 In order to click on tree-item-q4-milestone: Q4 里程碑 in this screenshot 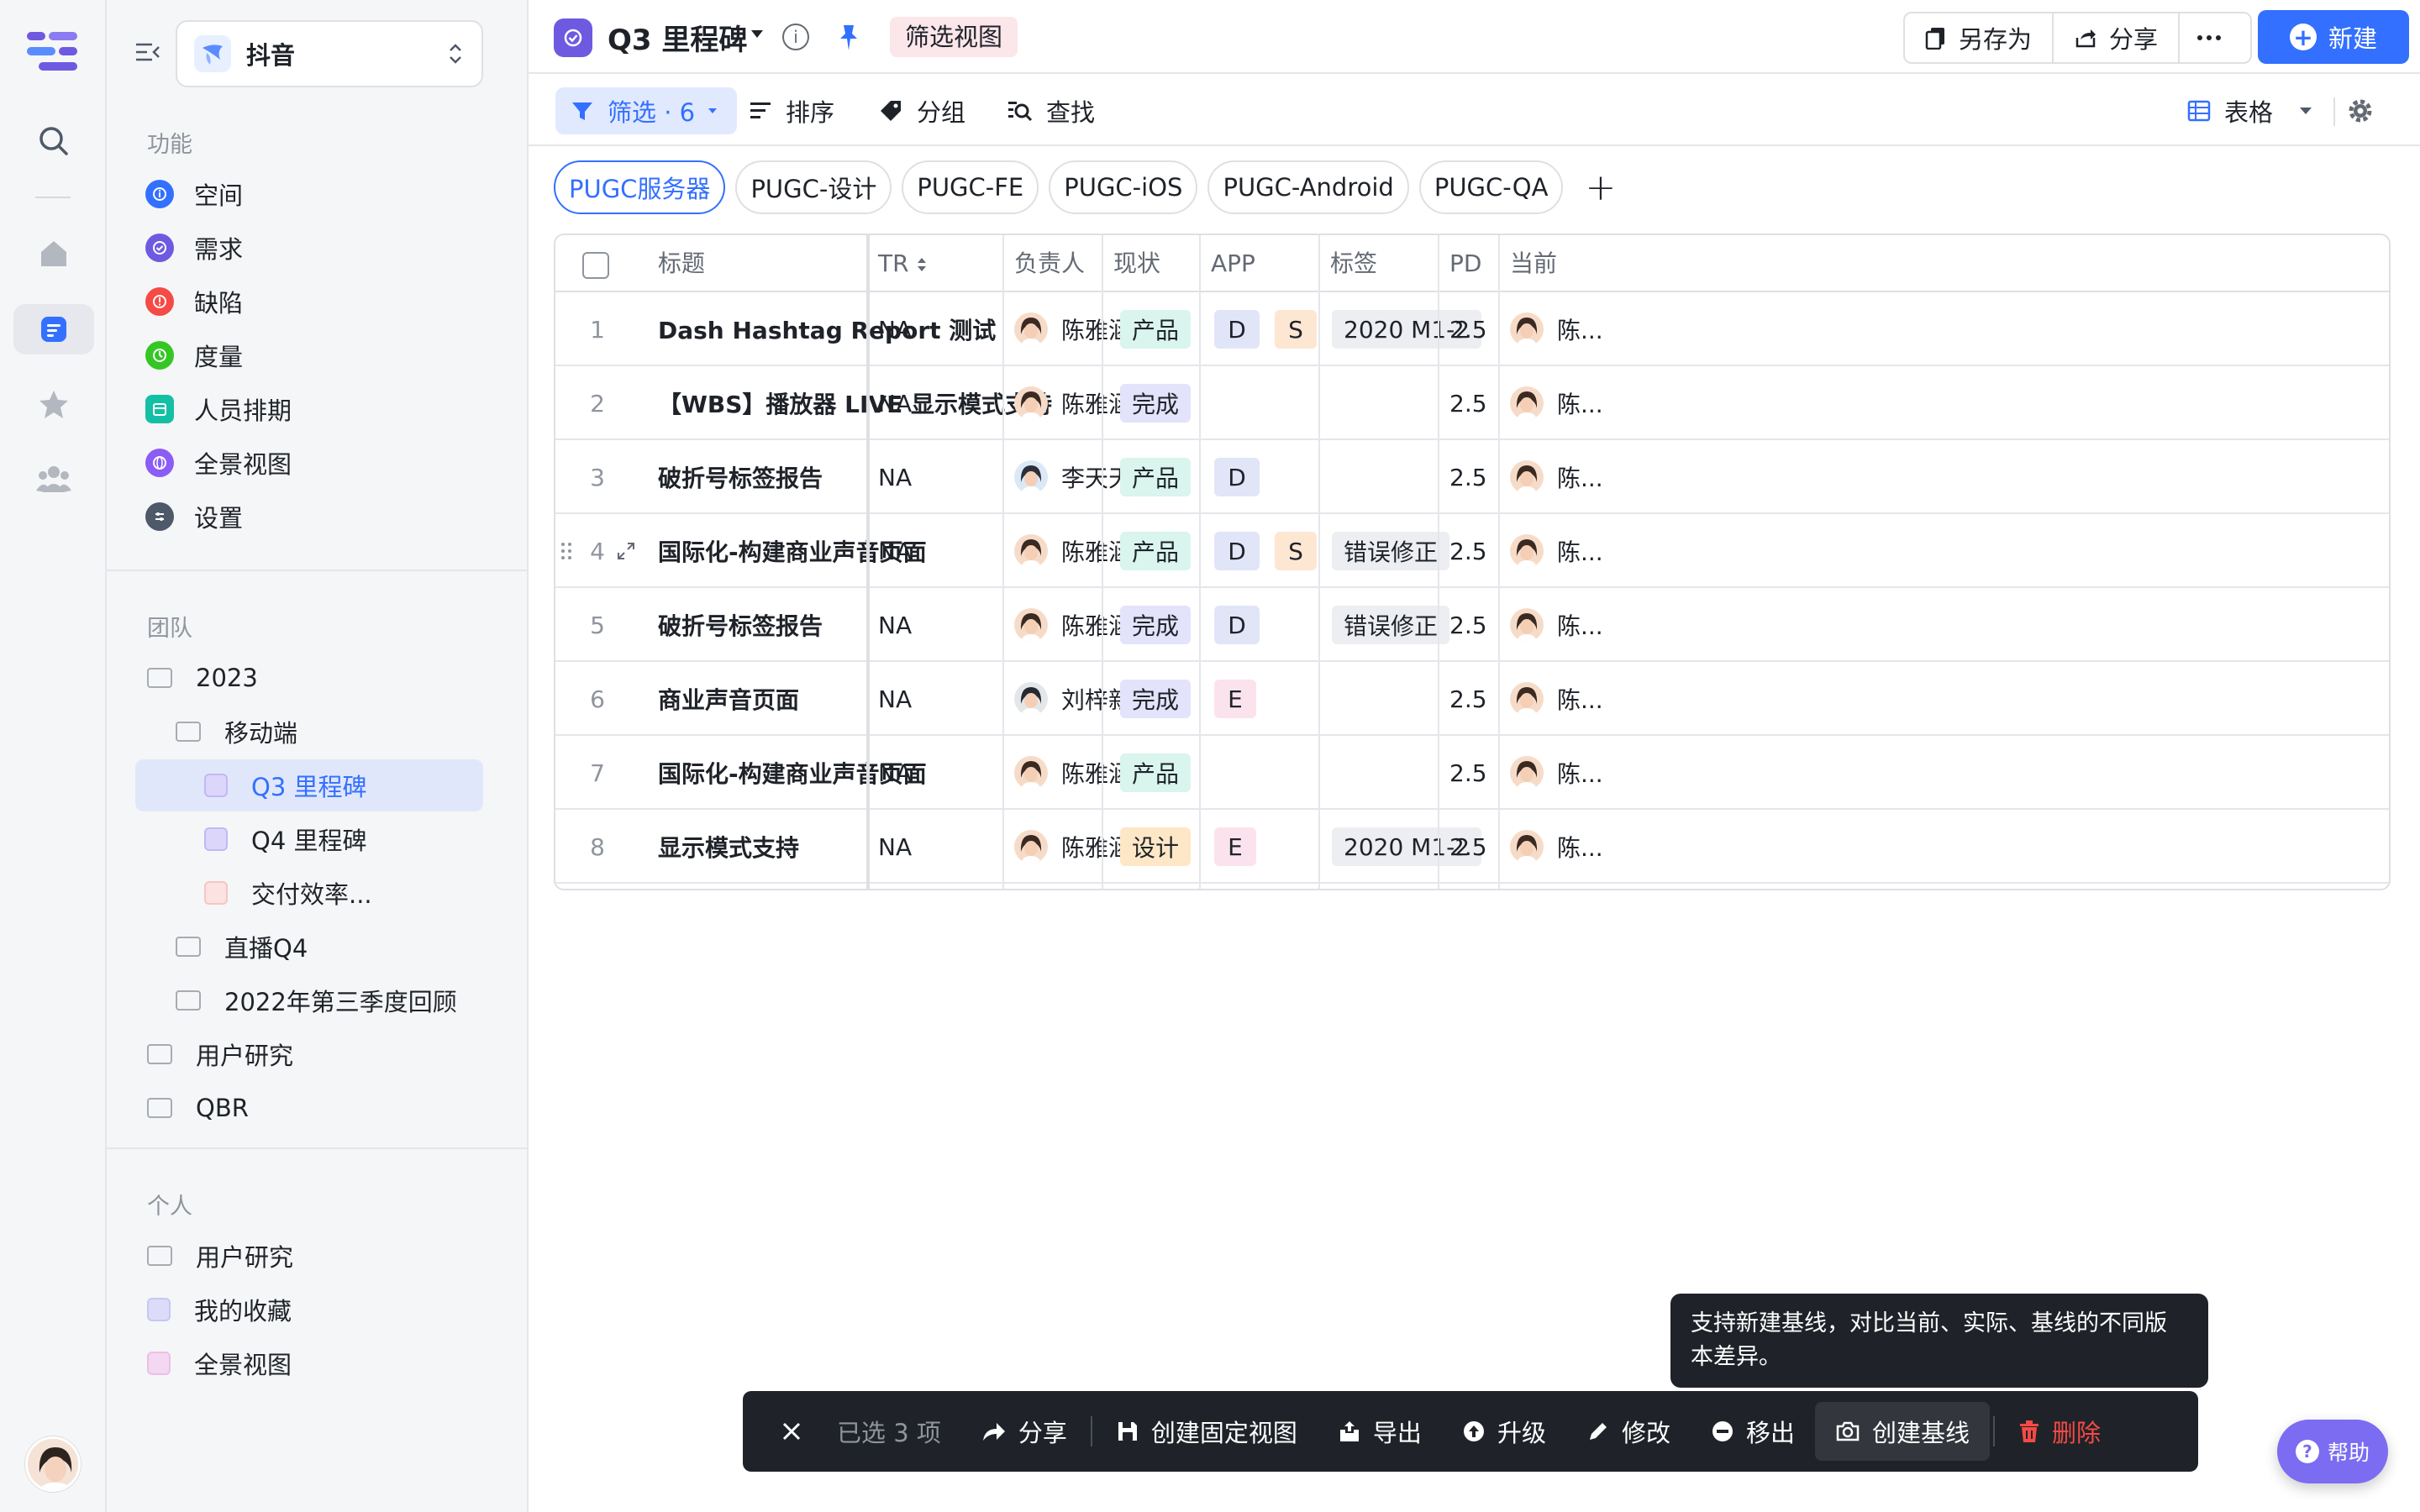, I will do `click(285, 839)`.